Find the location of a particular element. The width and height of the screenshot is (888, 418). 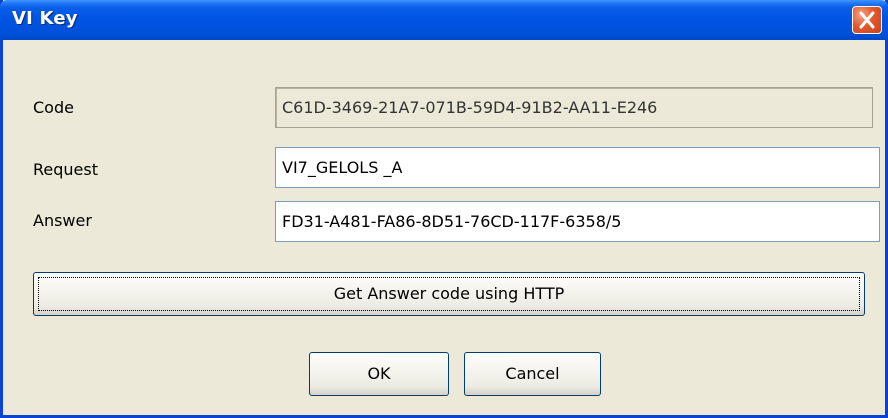

ok-button-label: OK is located at coordinates (379, 373).